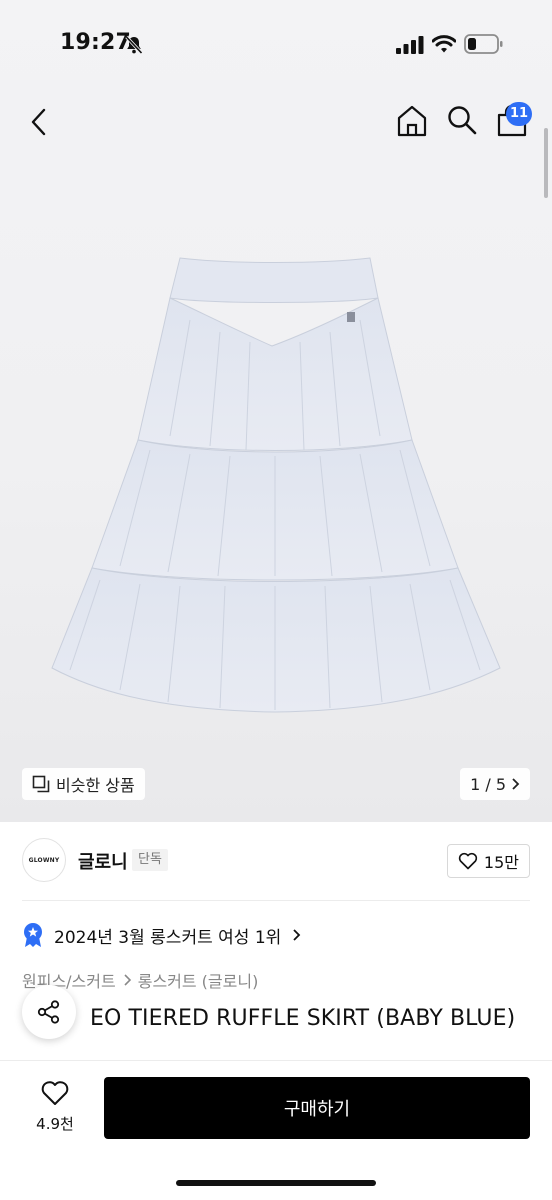 This screenshot has width=552, height=1200. What do you see at coordinates (444, 44) in the screenshot?
I see `wifi-icon` at bounding box center [444, 44].